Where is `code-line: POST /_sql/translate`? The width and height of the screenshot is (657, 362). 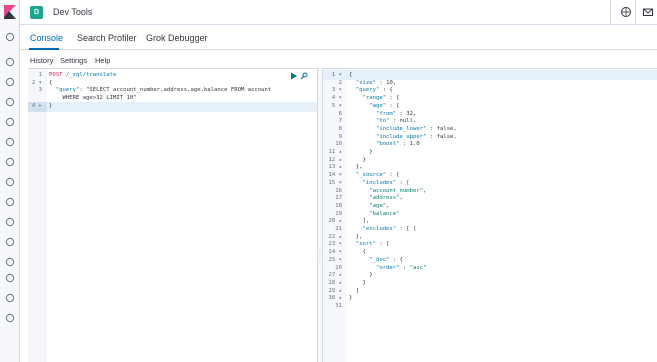
code-line: POST /_sql/translate is located at coordinates (83, 75).